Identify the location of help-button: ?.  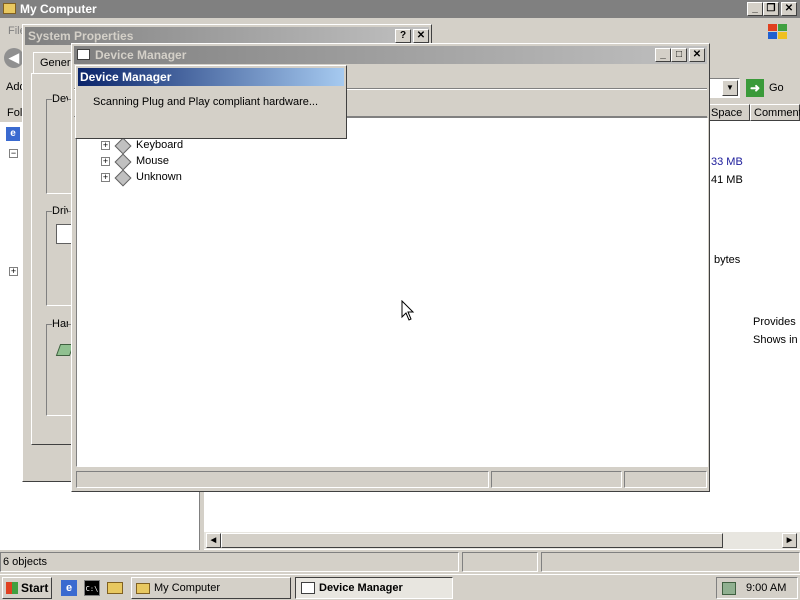
(403, 36).